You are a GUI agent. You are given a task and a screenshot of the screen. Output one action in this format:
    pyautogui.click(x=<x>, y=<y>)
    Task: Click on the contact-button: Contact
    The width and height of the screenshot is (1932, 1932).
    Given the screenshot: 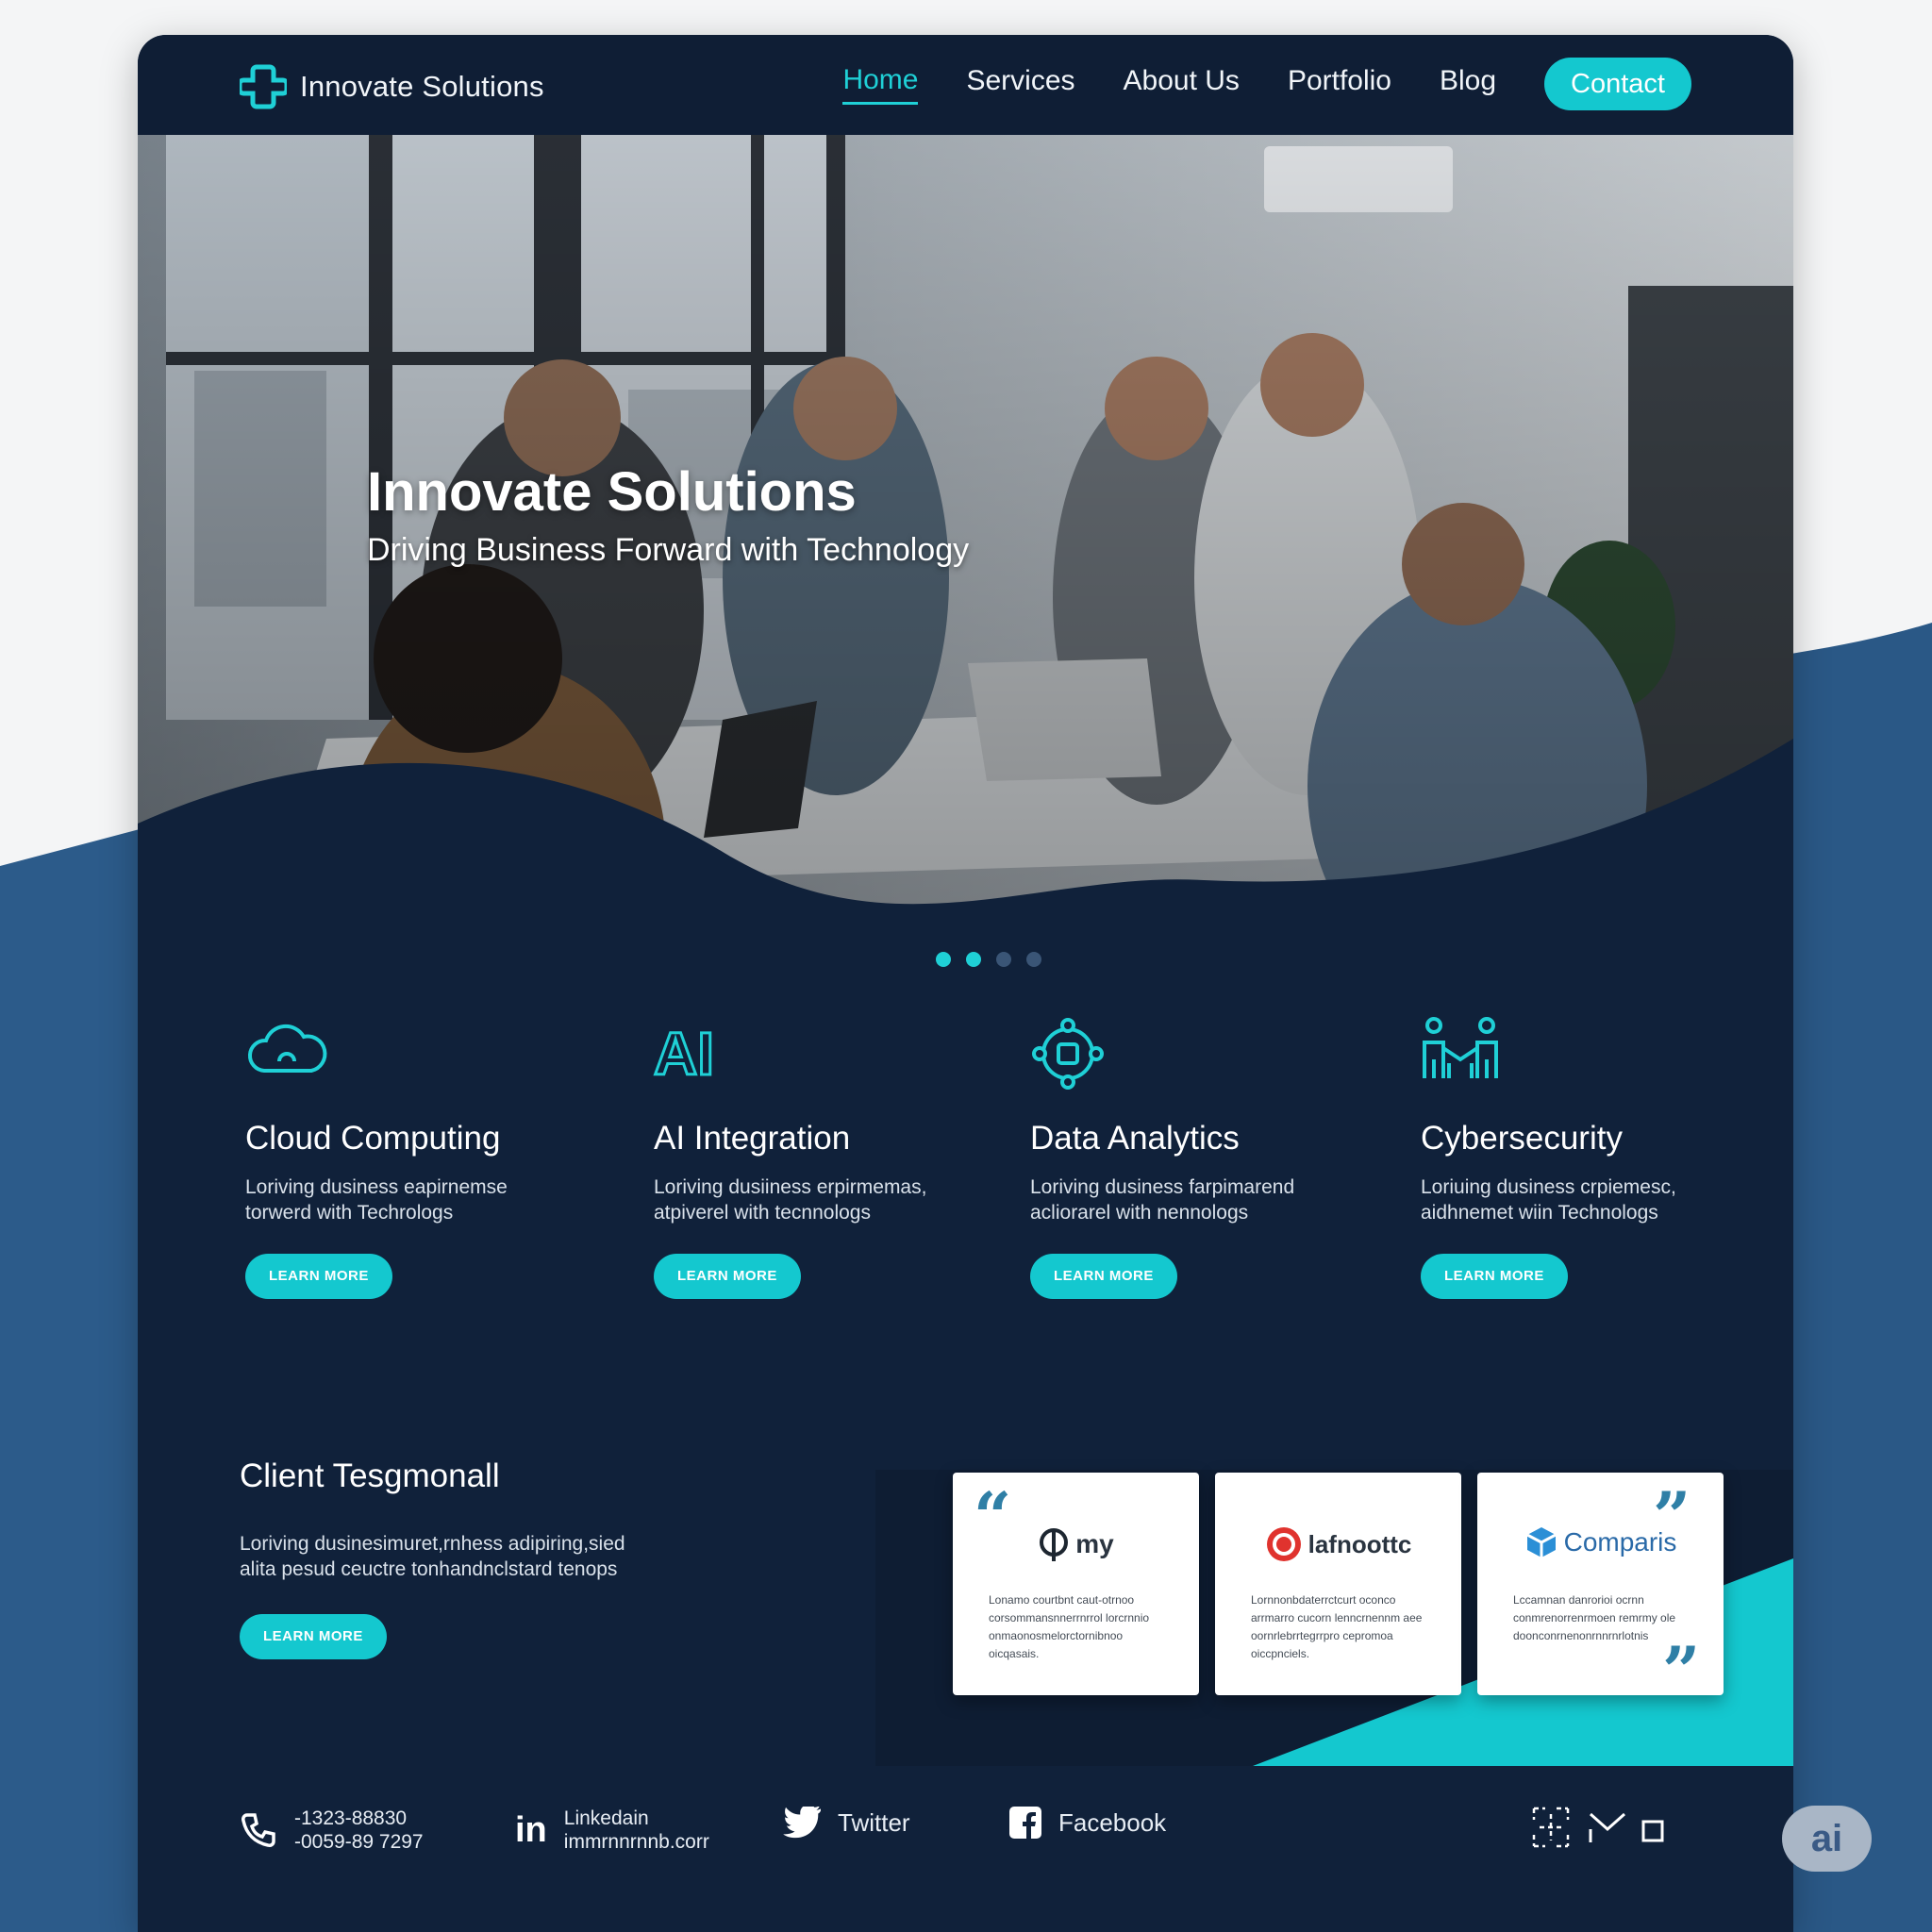 What is the action you would take?
    pyautogui.click(x=1618, y=84)
    